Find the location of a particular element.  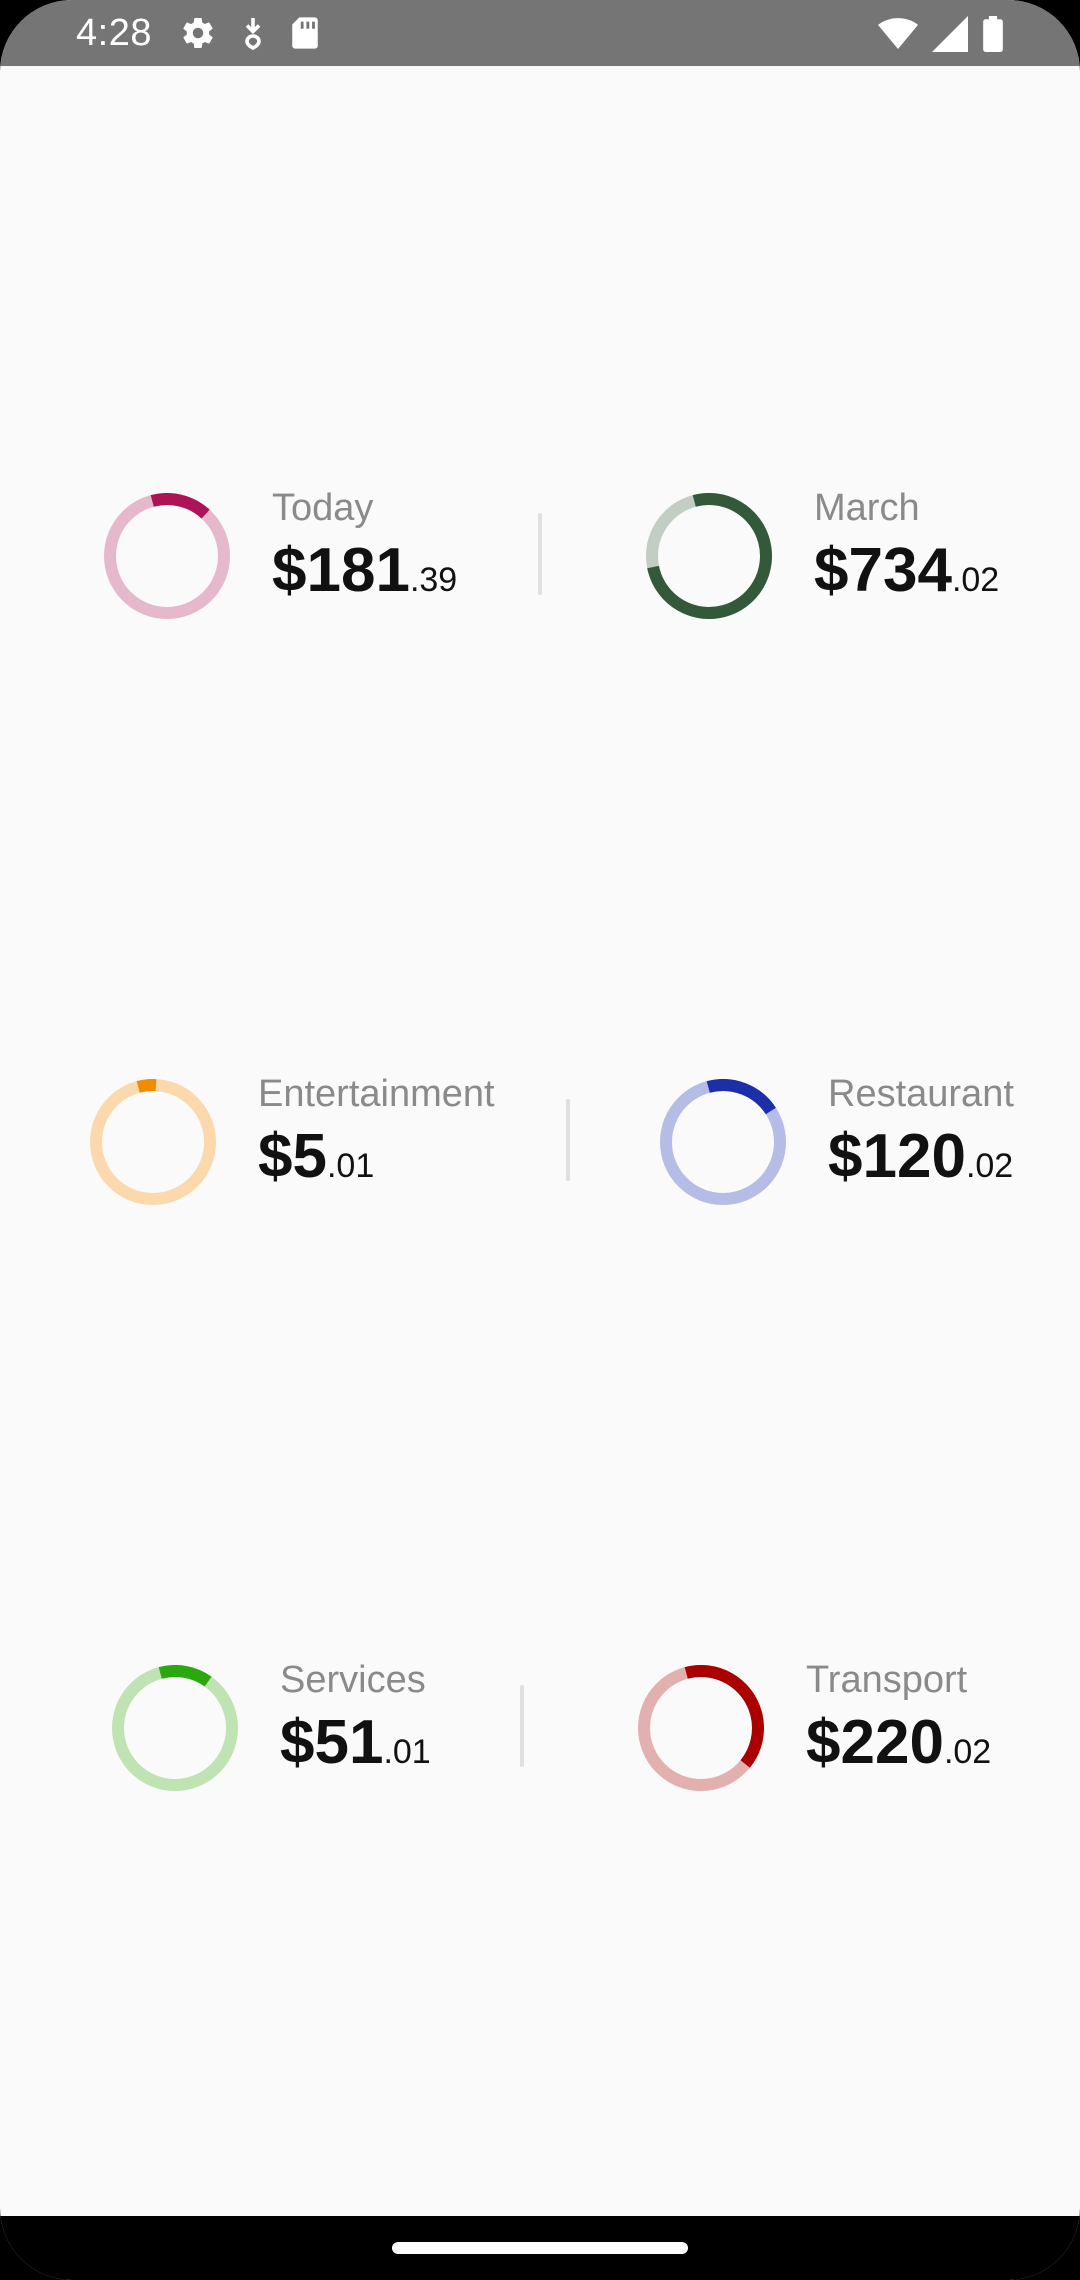

transport-donut is located at coordinates (701, 1728).